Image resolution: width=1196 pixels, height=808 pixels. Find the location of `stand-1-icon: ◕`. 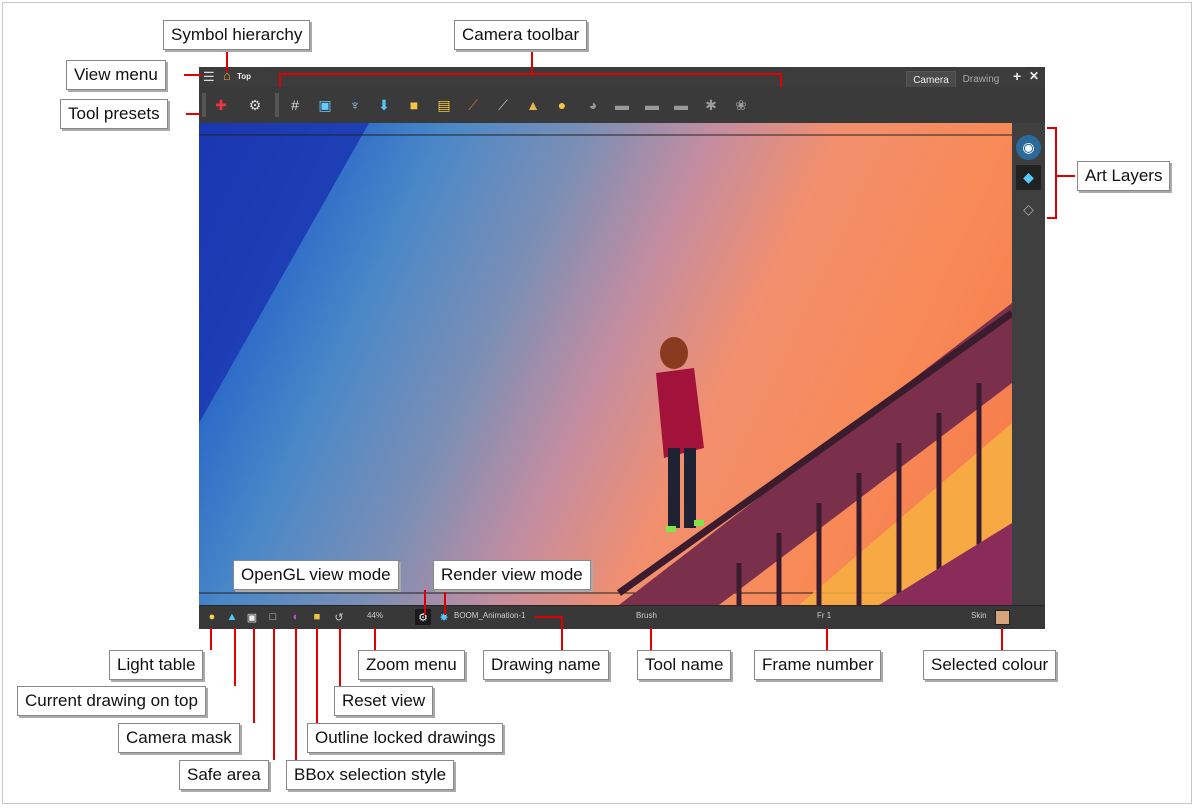

stand-1-icon: ◕ is located at coordinates (593, 105).